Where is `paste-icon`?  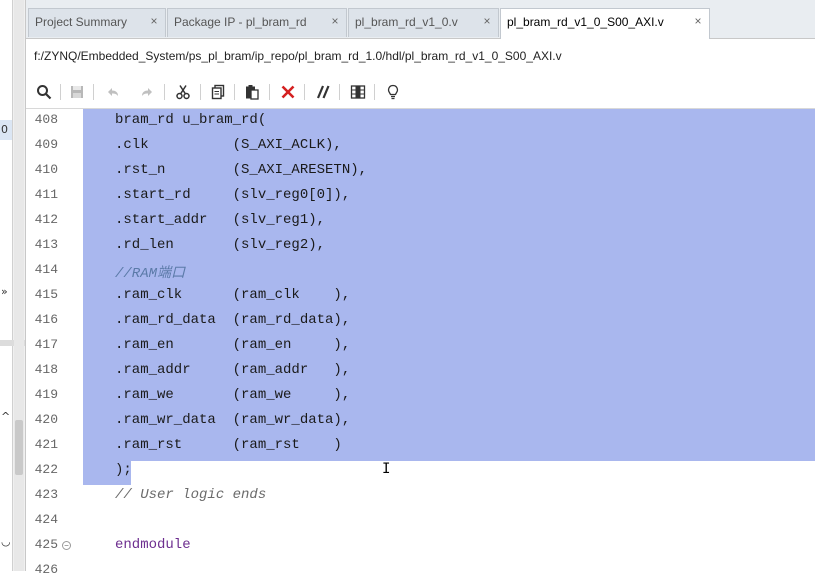 paste-icon is located at coordinates (252, 92).